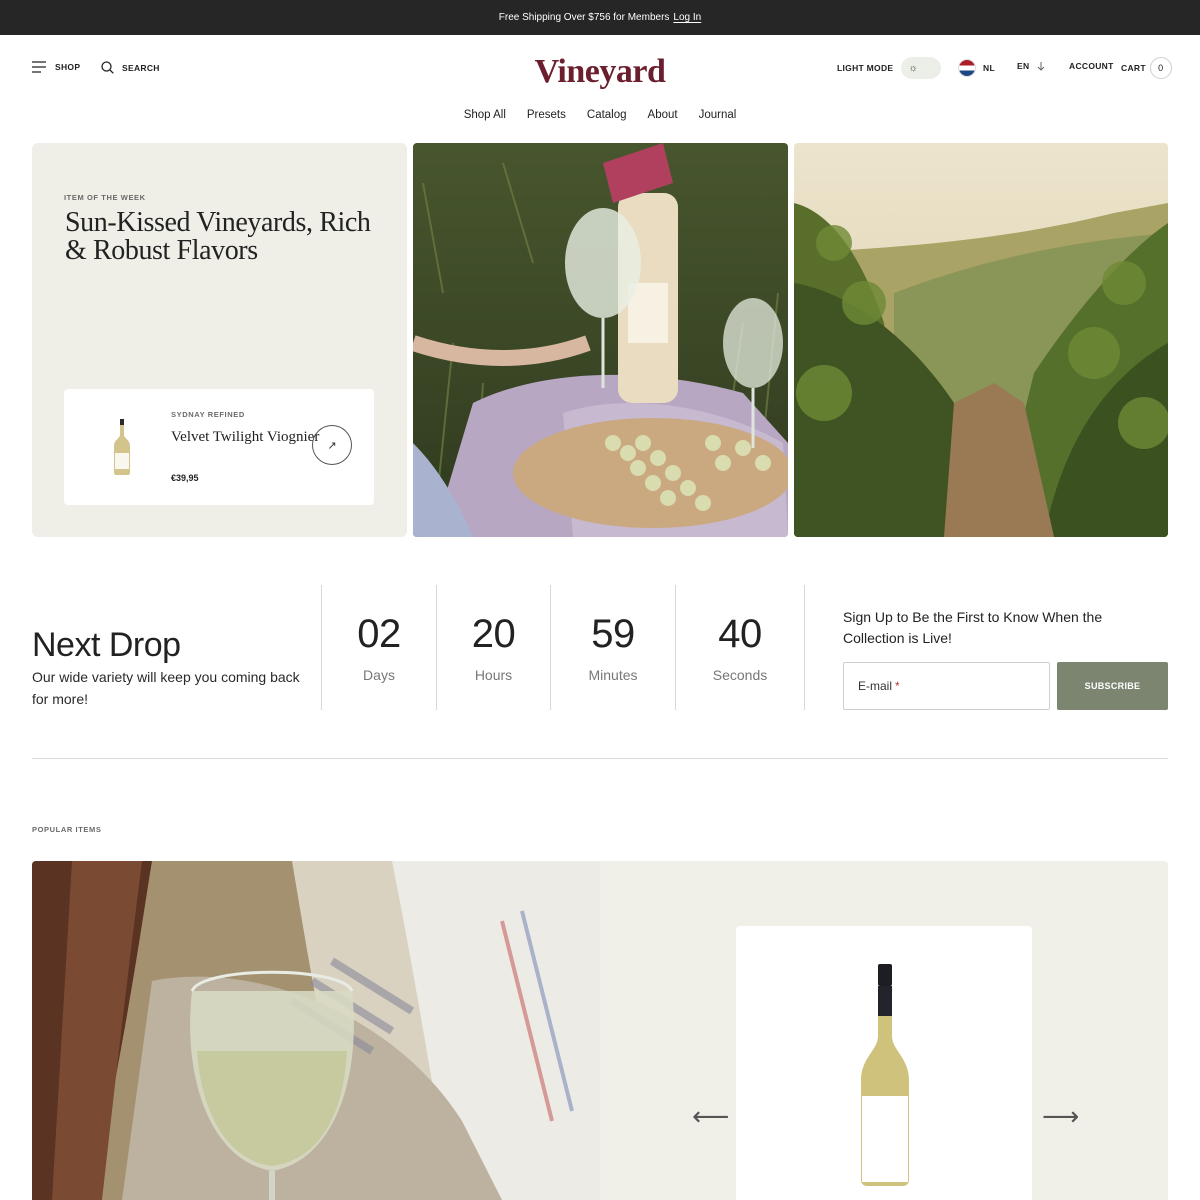 Image resolution: width=1200 pixels, height=1200 pixels. I want to click on cart-button: CART 0, so click(1146, 68).